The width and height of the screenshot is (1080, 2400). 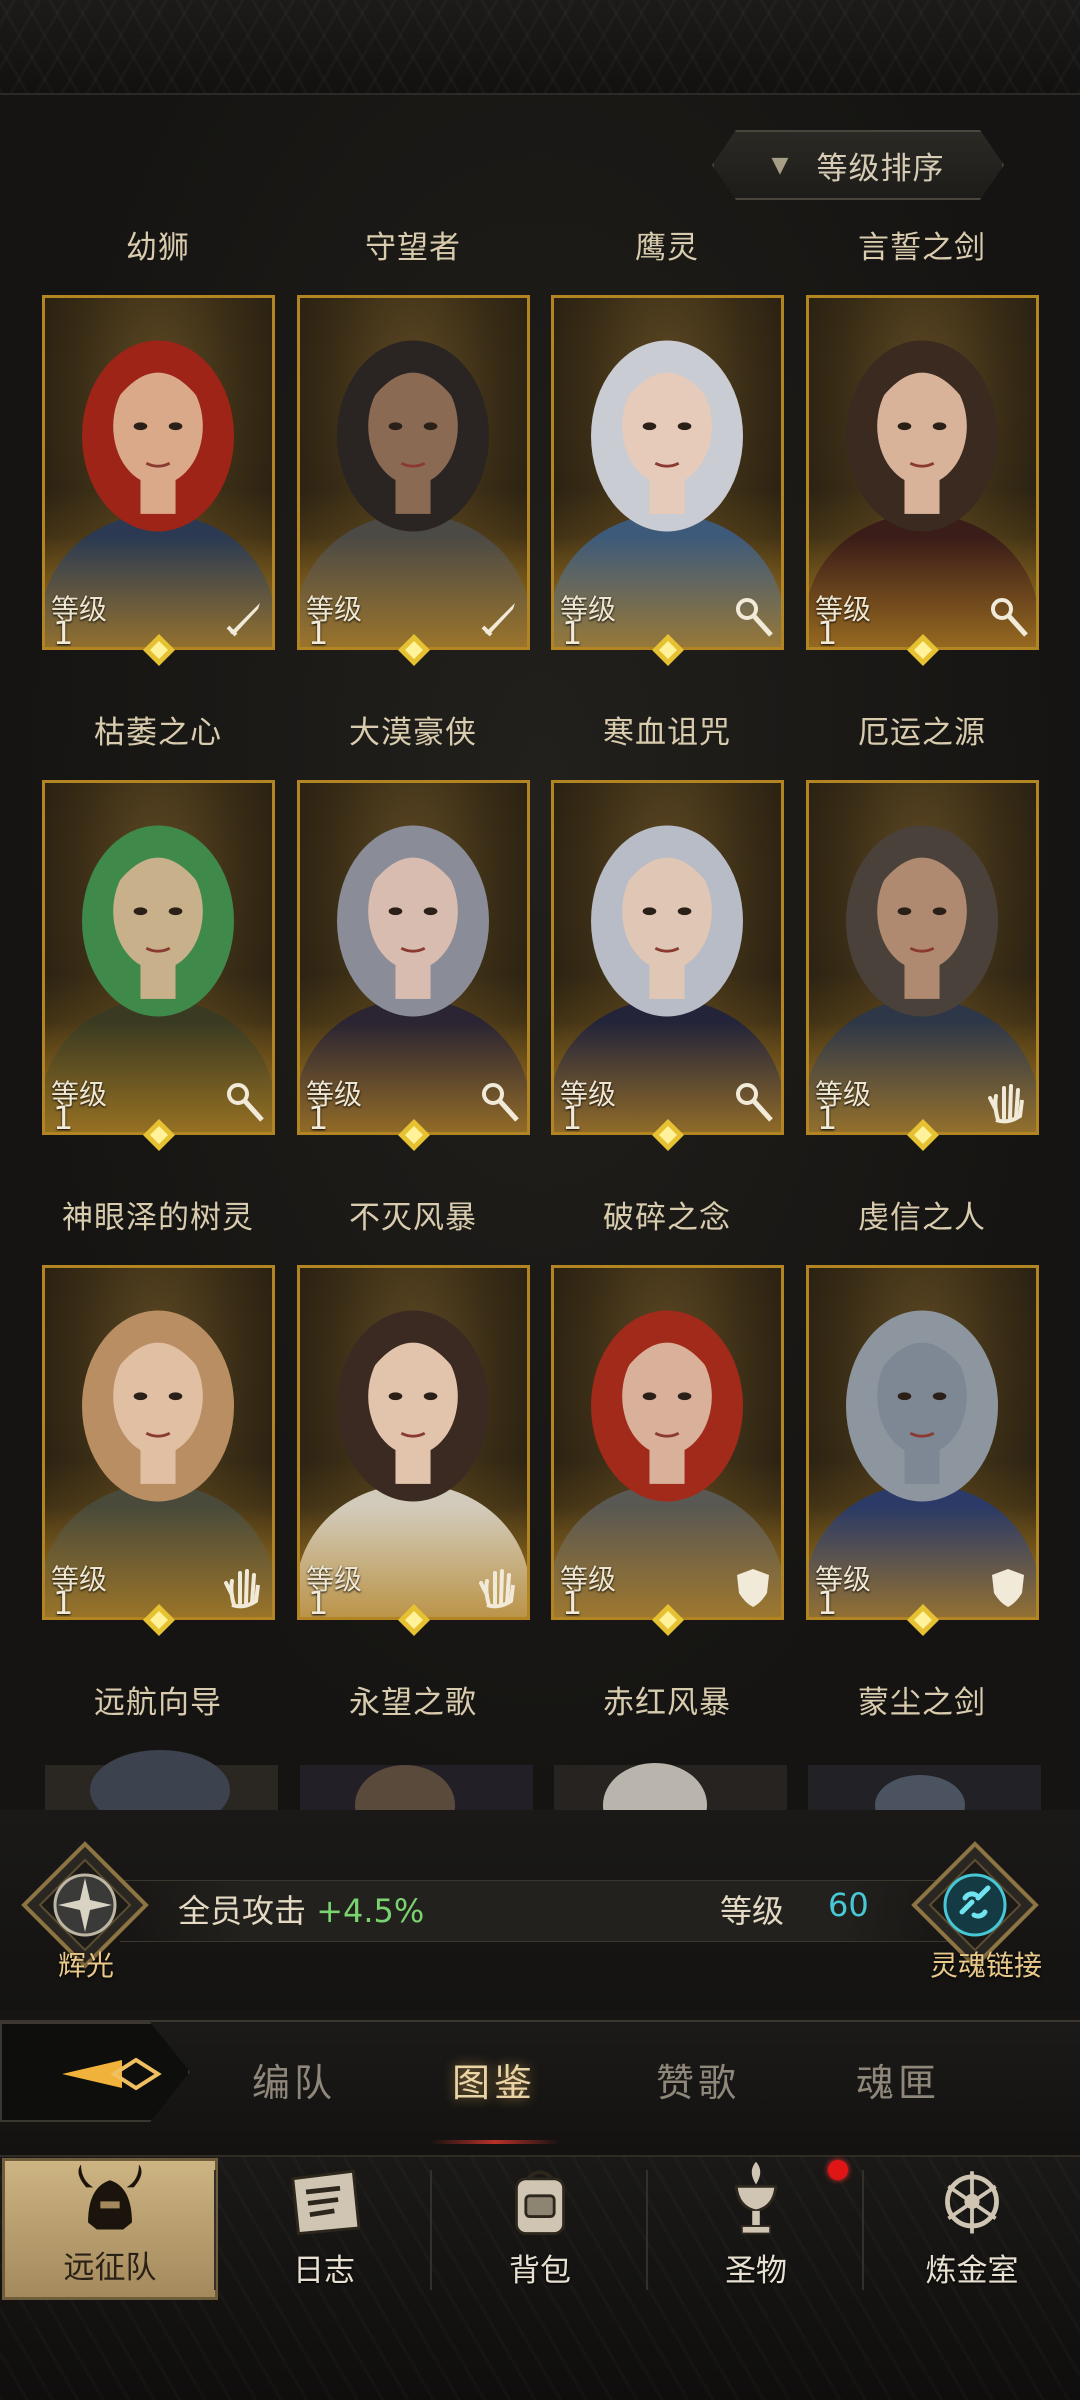 I want to click on active-tab-indicator, so click(x=495, y=2142).